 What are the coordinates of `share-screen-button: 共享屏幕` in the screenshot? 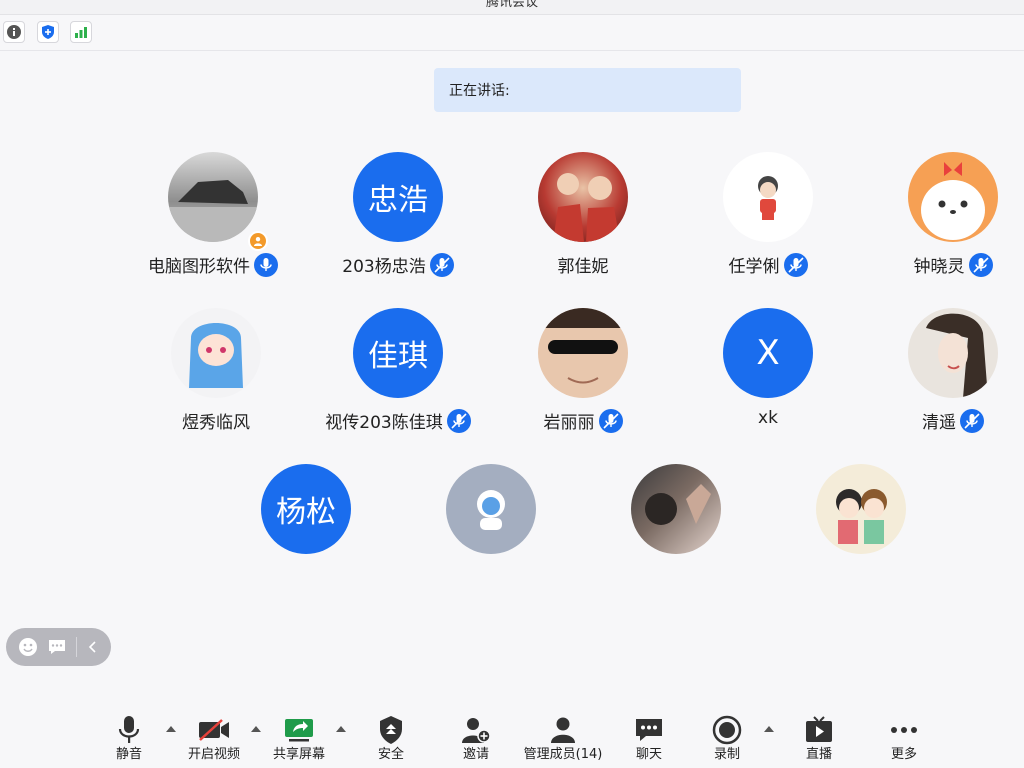 It's located at (299, 741).